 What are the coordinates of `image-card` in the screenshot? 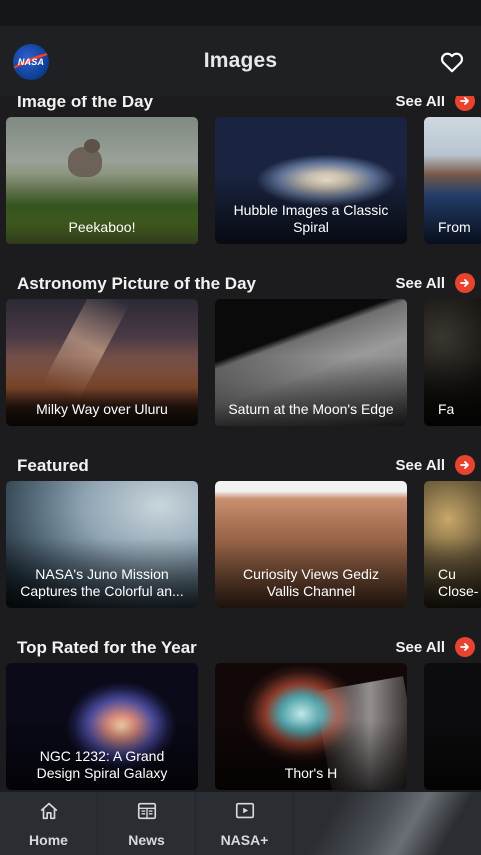 It's located at (452, 726).